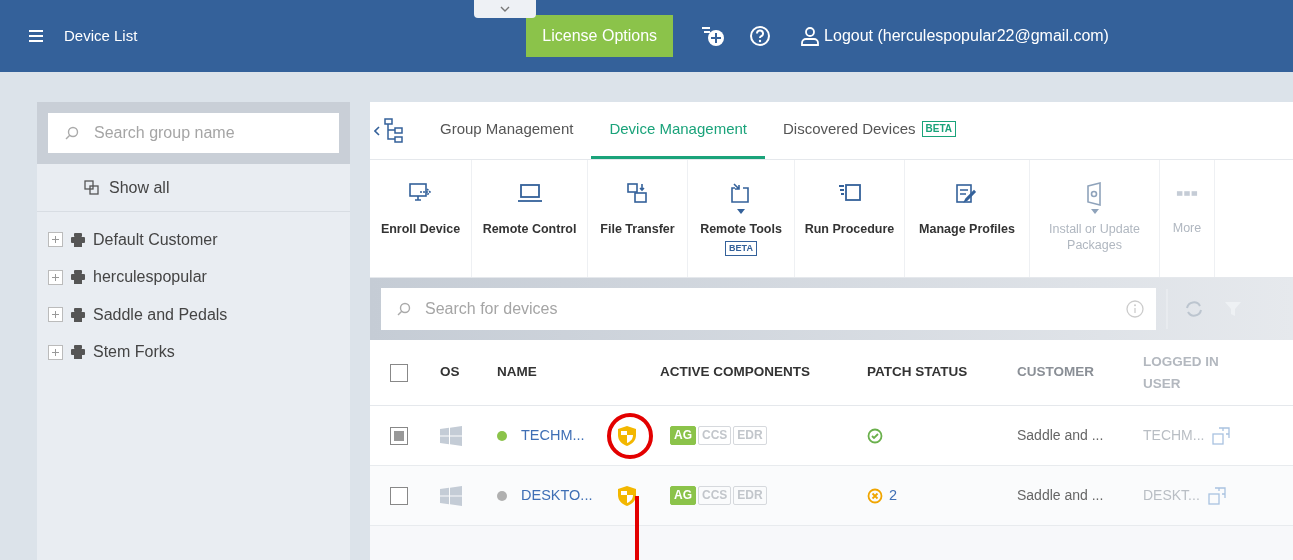  Describe the element at coordinates (893, 495) in the screenshot. I see `patch-count-link: 2` at that location.